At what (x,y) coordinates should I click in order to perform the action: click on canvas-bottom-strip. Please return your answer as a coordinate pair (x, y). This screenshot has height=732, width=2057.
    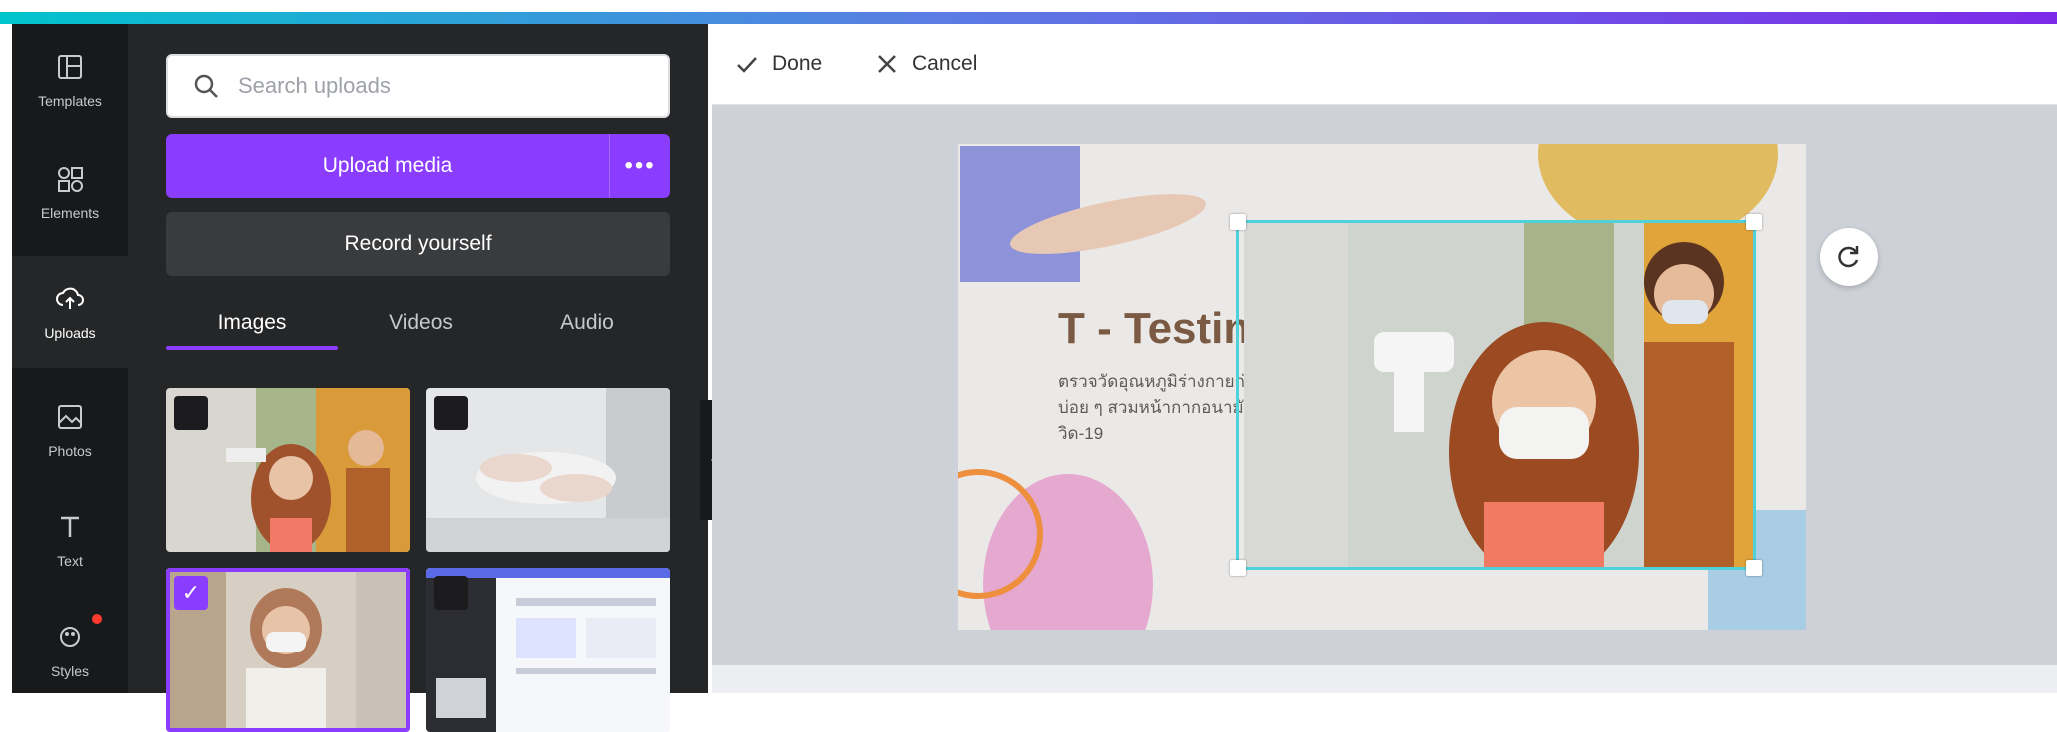
    Looking at the image, I should click on (1384, 679).